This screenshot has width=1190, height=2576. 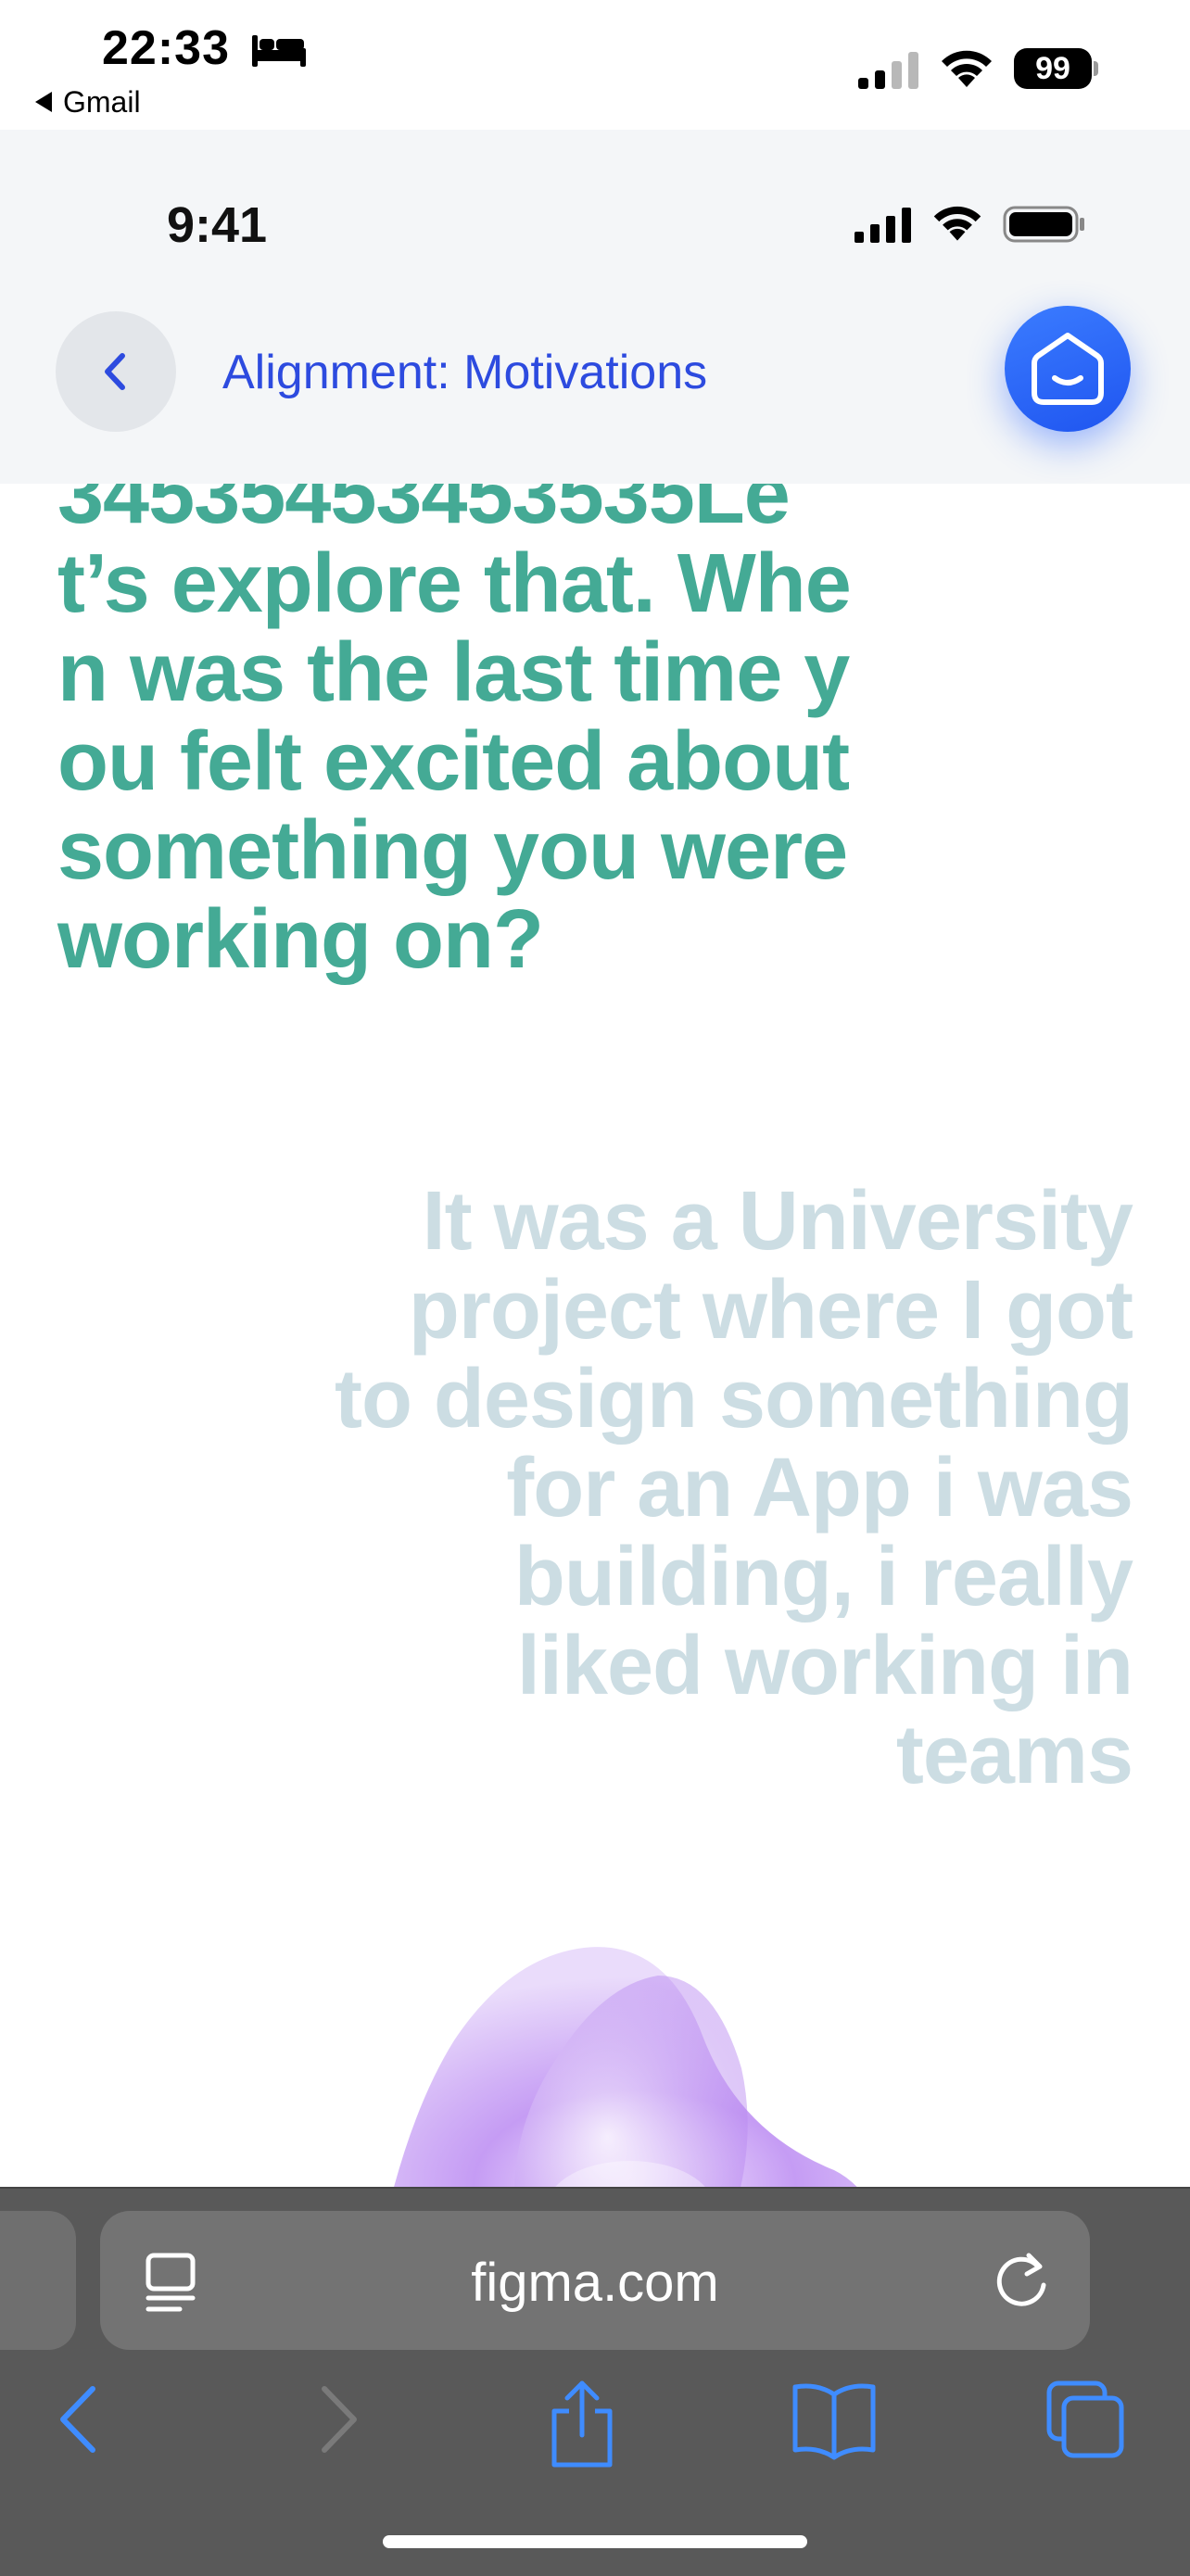 What do you see at coordinates (43, 101) in the screenshot?
I see `back-triangle-icon` at bounding box center [43, 101].